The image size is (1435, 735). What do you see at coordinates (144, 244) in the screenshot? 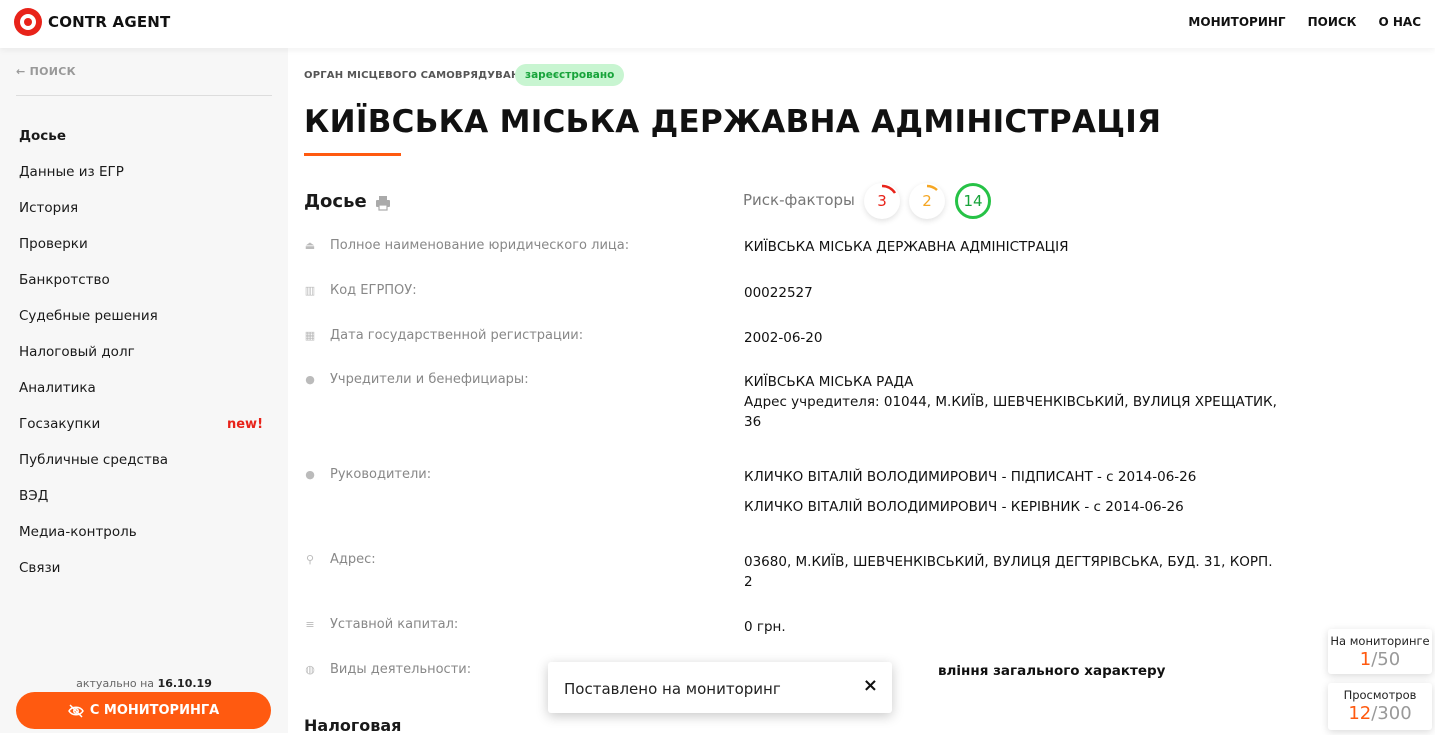
I see `sidebar-item-inspections: Проверки` at bounding box center [144, 244].